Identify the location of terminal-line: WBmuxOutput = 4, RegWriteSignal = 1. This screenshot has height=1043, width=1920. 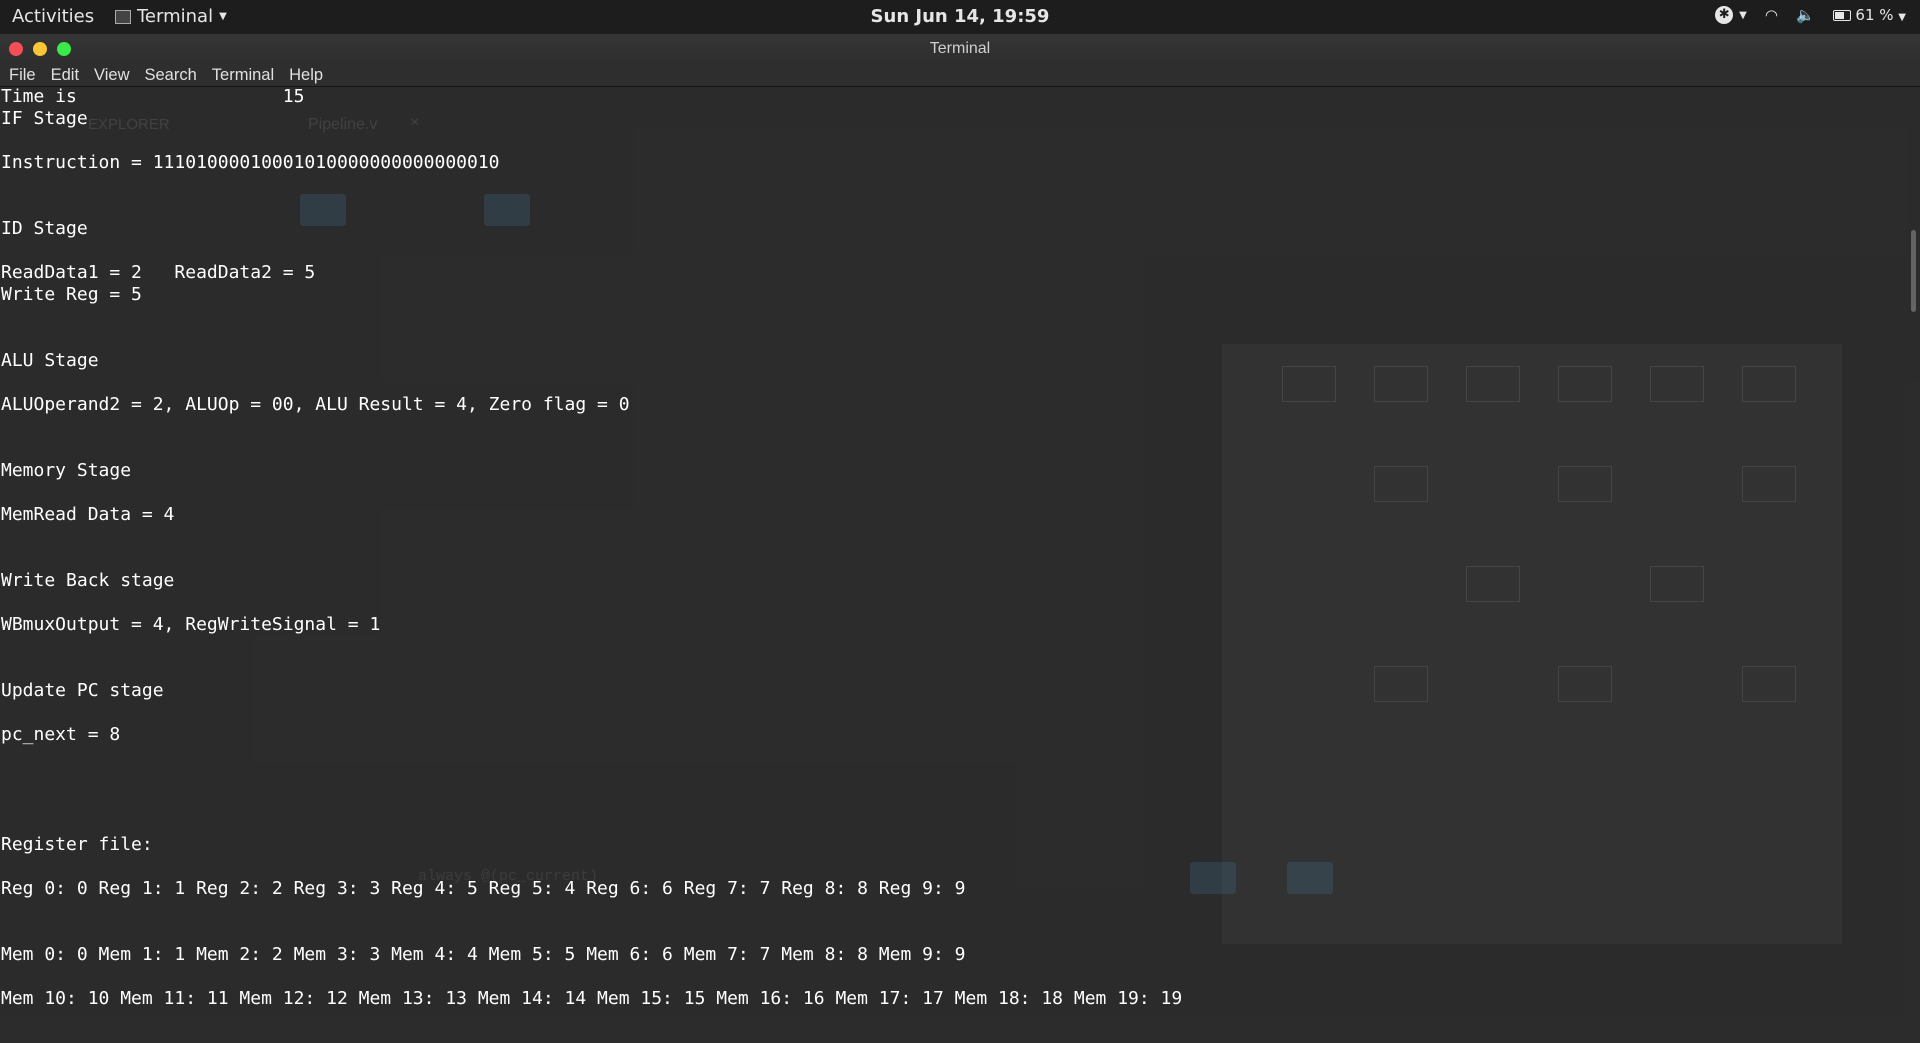
(191, 624).